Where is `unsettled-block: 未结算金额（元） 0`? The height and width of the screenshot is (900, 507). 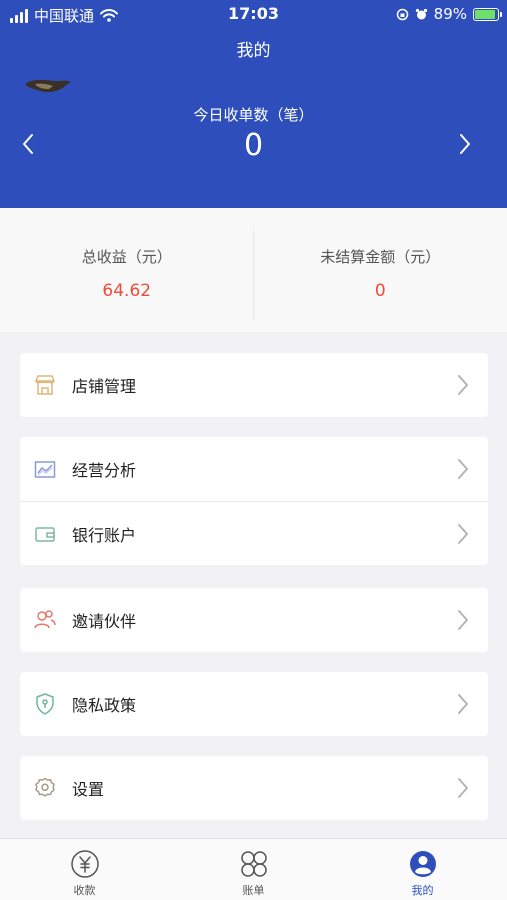 unsettled-block: 未结算金额（元） 0 is located at coordinates (380, 270).